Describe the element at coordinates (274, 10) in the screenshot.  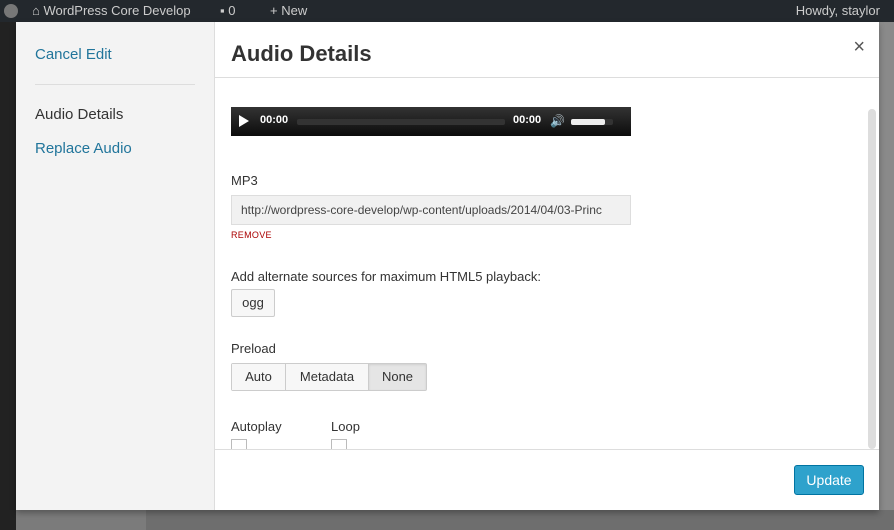
I see `plus-icon: +` at that location.